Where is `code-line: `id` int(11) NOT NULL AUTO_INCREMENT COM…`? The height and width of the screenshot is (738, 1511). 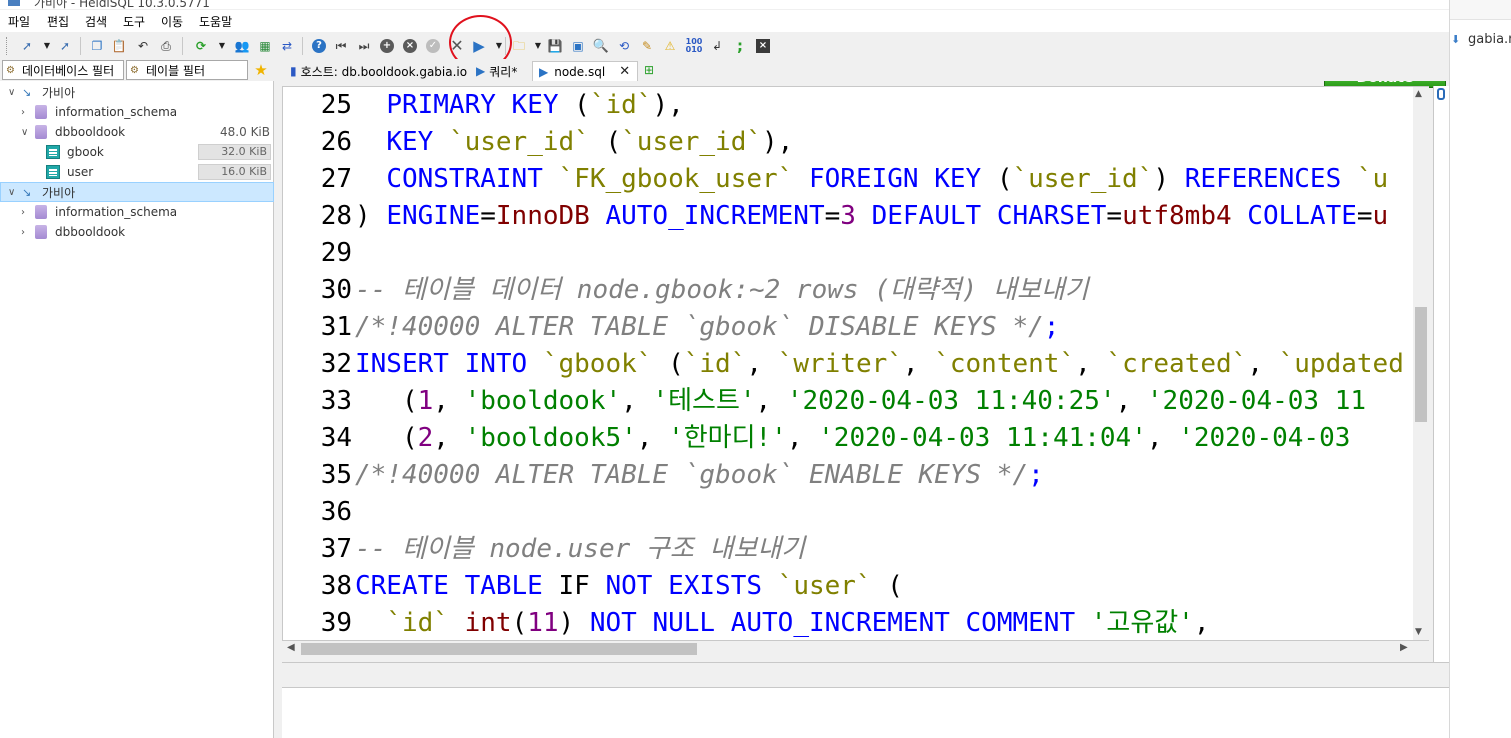
code-line: `id` int(11) NOT NULL AUTO_INCREMENT COM… is located at coordinates (782, 622).